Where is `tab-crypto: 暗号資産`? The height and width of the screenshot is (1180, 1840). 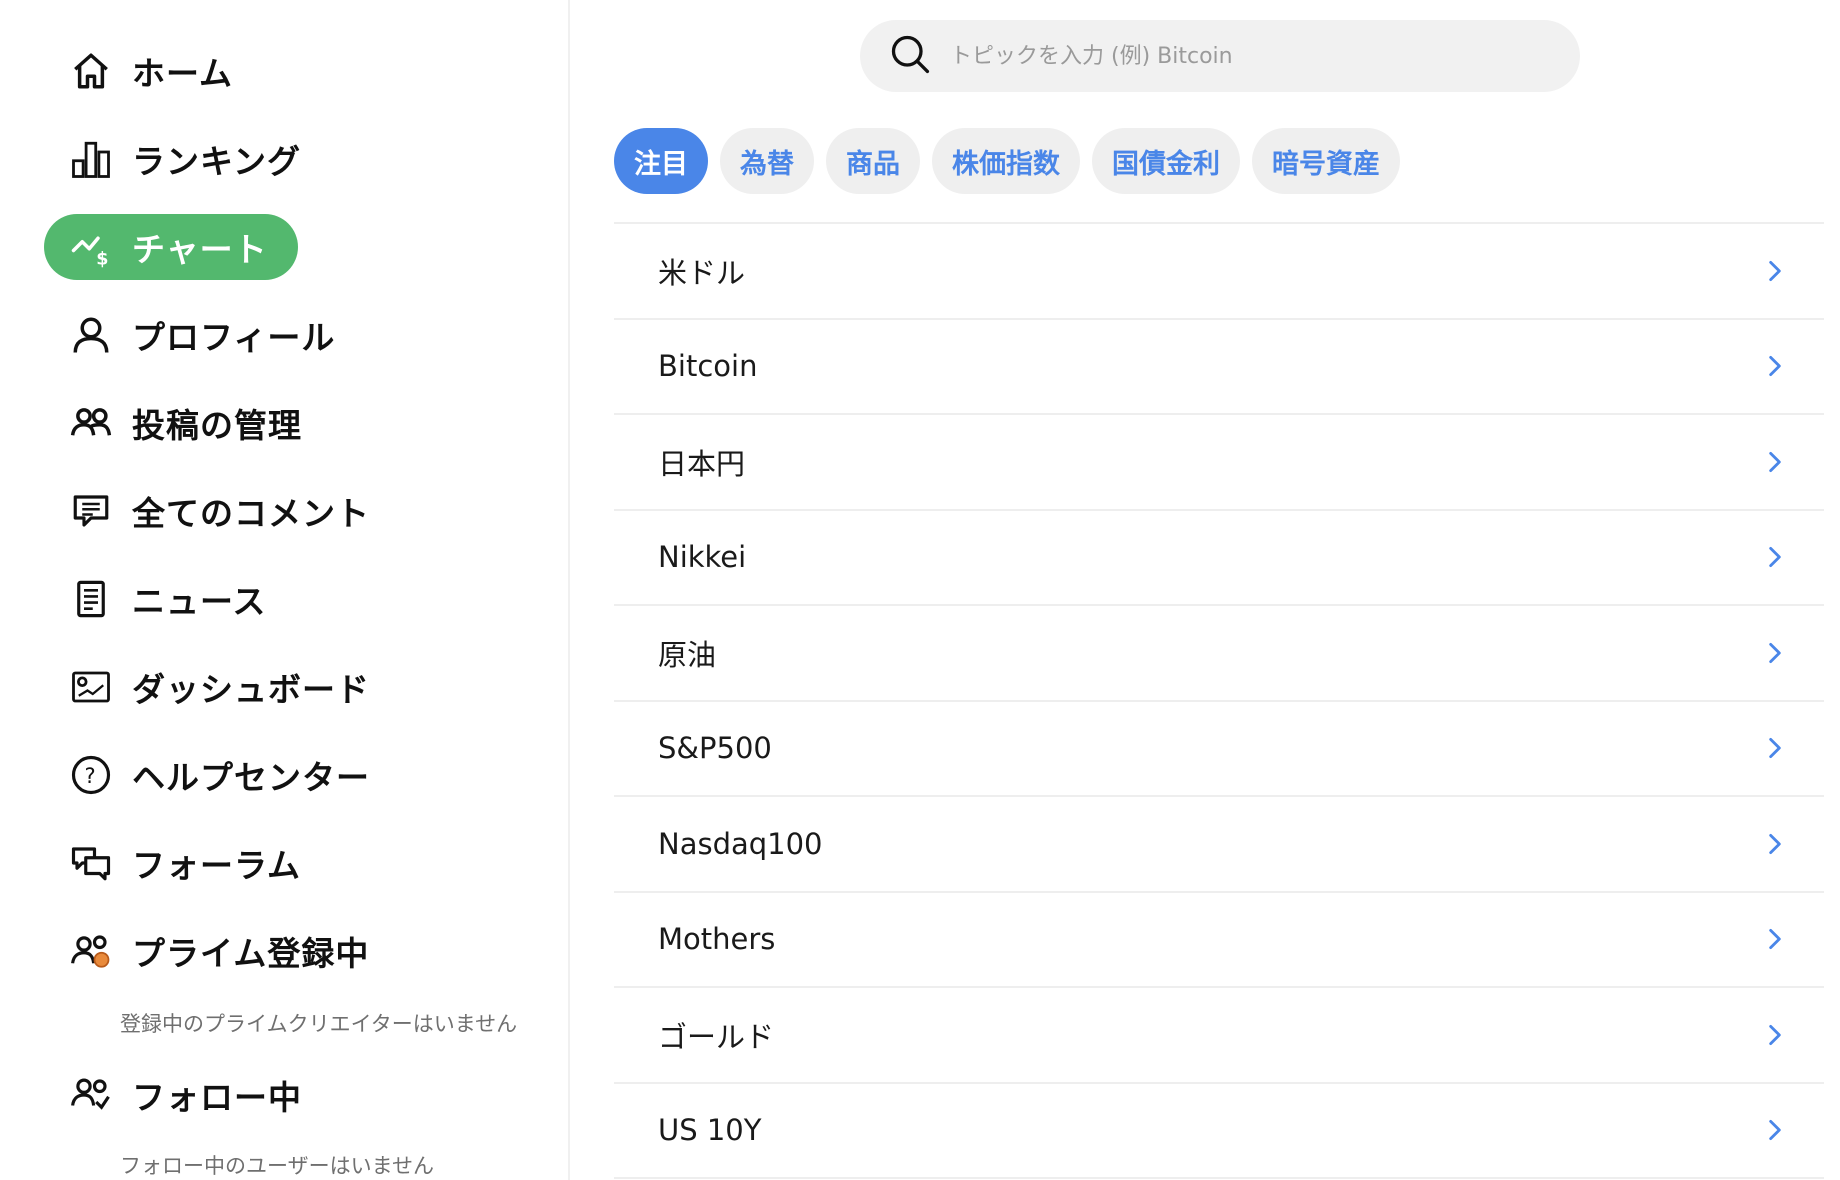 tab-crypto: 暗号資産 is located at coordinates (1326, 161).